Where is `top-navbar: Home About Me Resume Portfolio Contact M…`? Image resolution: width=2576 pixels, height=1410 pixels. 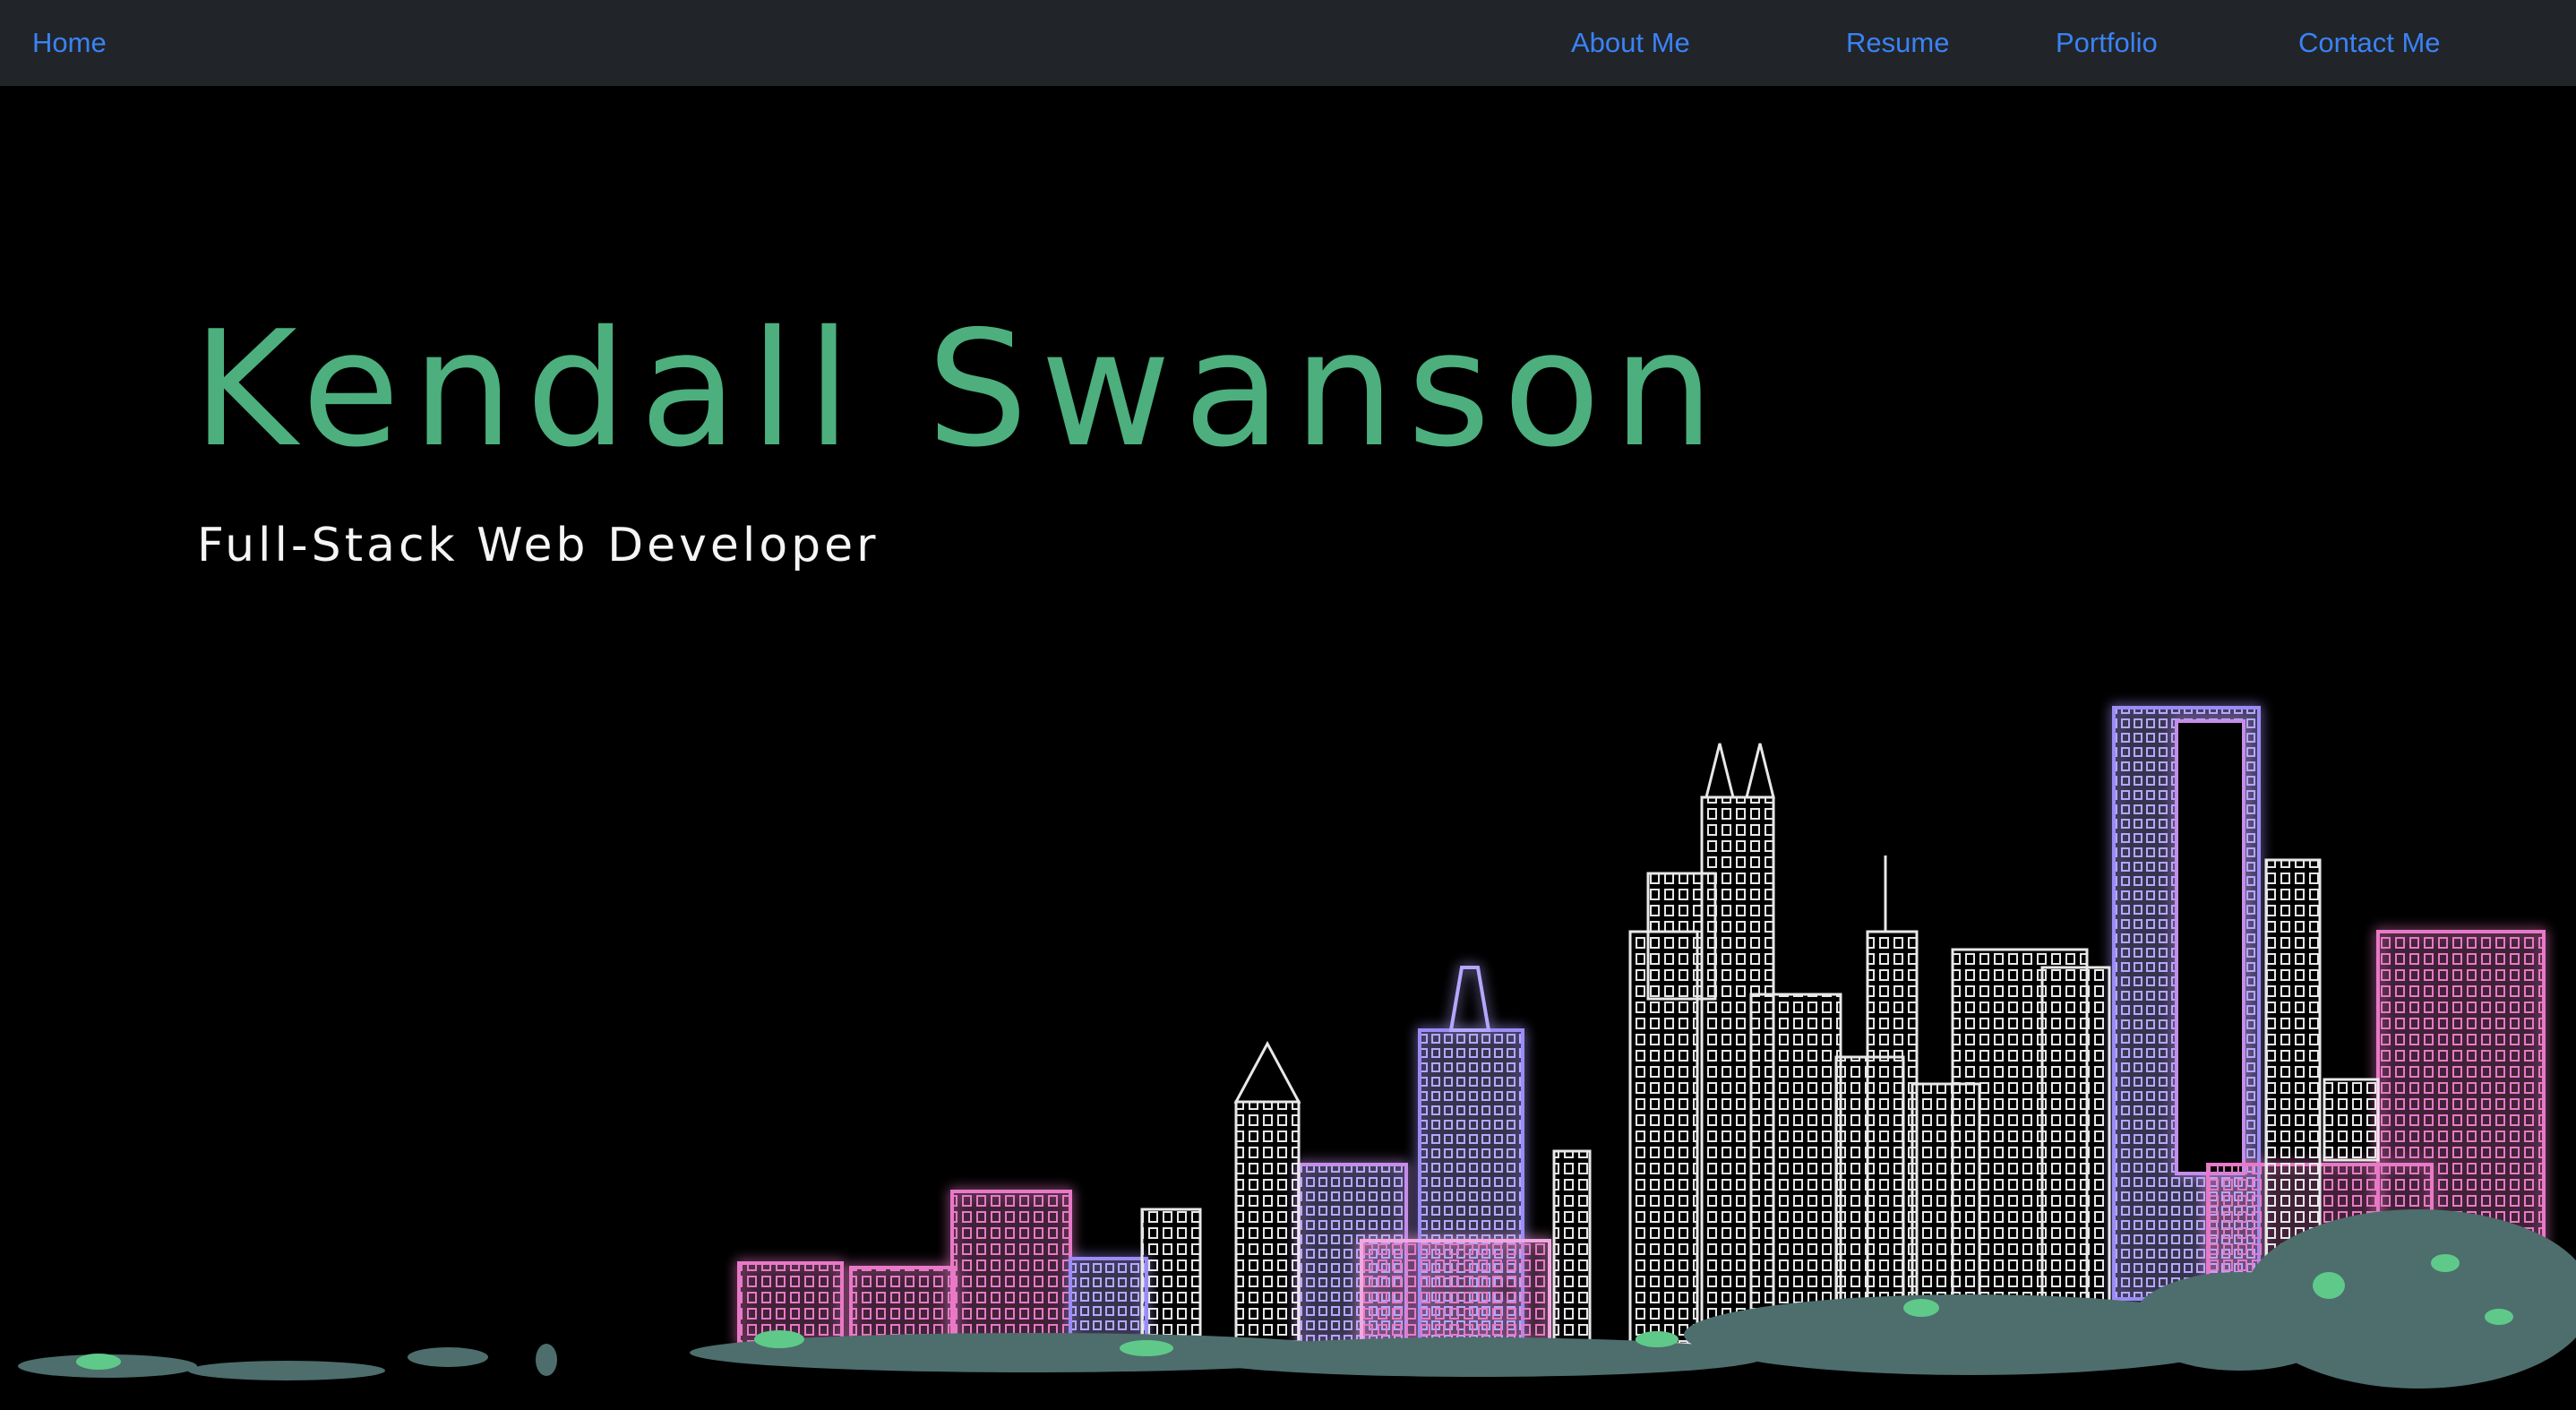
top-navbar: Home About Me Resume Portfolio Contact M… is located at coordinates (1288, 43).